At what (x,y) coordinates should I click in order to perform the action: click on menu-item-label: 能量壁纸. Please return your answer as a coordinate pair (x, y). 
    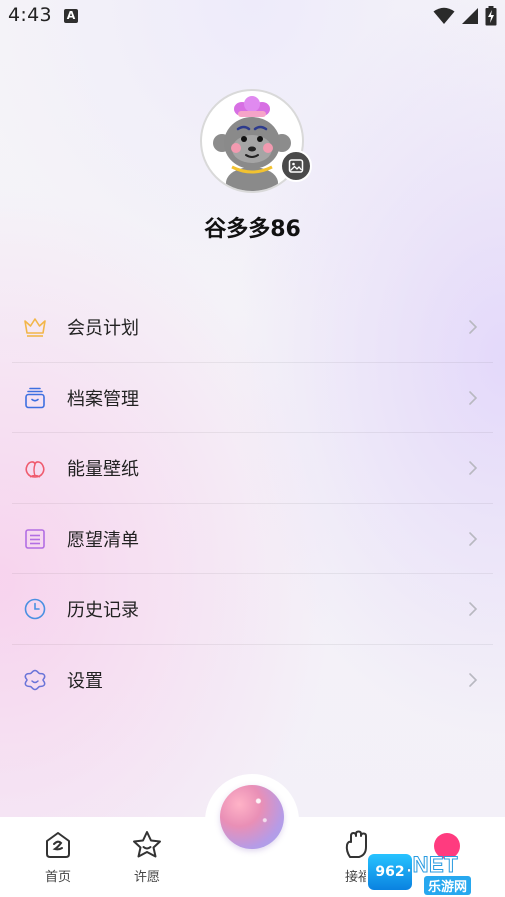
    Looking at the image, I should click on (103, 470).